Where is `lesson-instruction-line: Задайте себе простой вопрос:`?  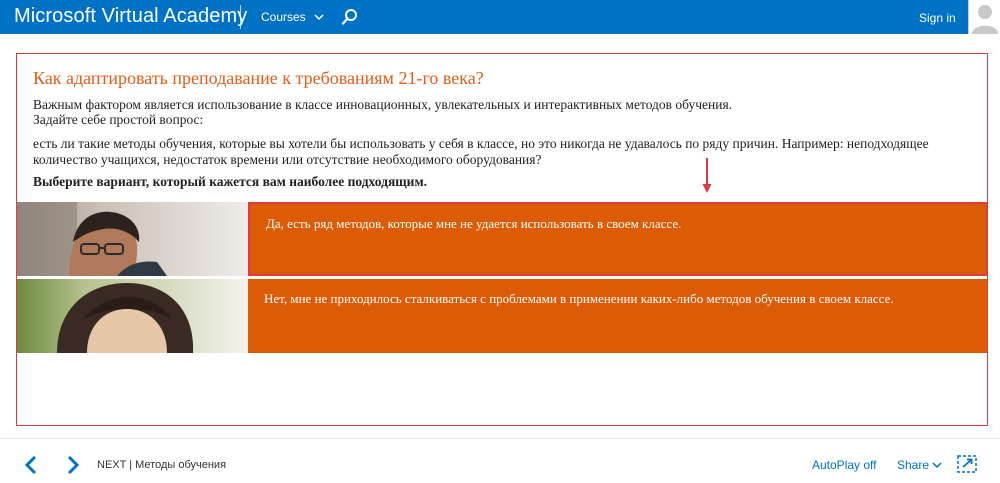 lesson-instruction-line: Задайте себе простой вопрос: is located at coordinates (118, 119).